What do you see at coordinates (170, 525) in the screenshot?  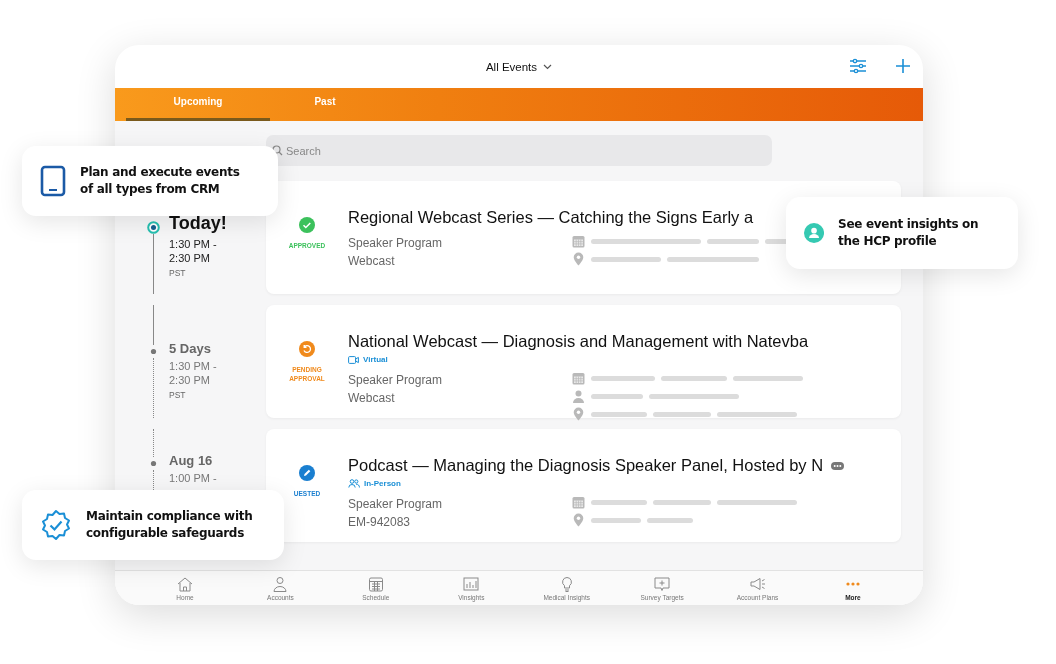 I see `callout-text: Maintain compliance with configurable safeguards` at bounding box center [170, 525].